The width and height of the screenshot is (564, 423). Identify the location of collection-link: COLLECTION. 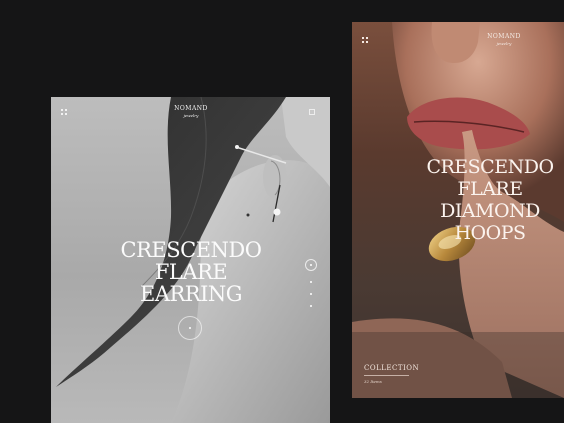
(391, 368).